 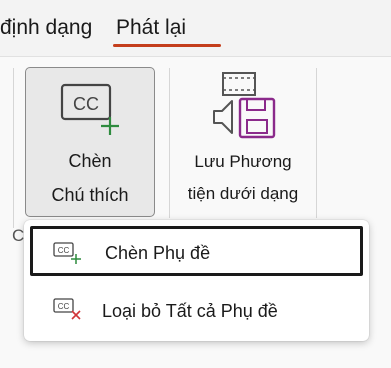 I want to click on tab-format: định dạng, so click(x=46, y=28).